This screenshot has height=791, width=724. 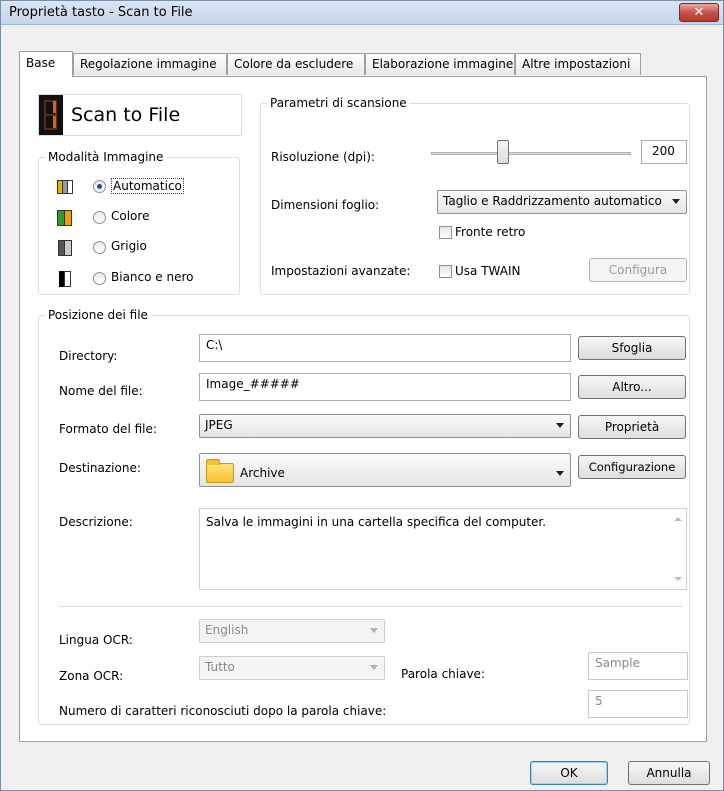 I want to click on radio-grigio, so click(x=99, y=247).